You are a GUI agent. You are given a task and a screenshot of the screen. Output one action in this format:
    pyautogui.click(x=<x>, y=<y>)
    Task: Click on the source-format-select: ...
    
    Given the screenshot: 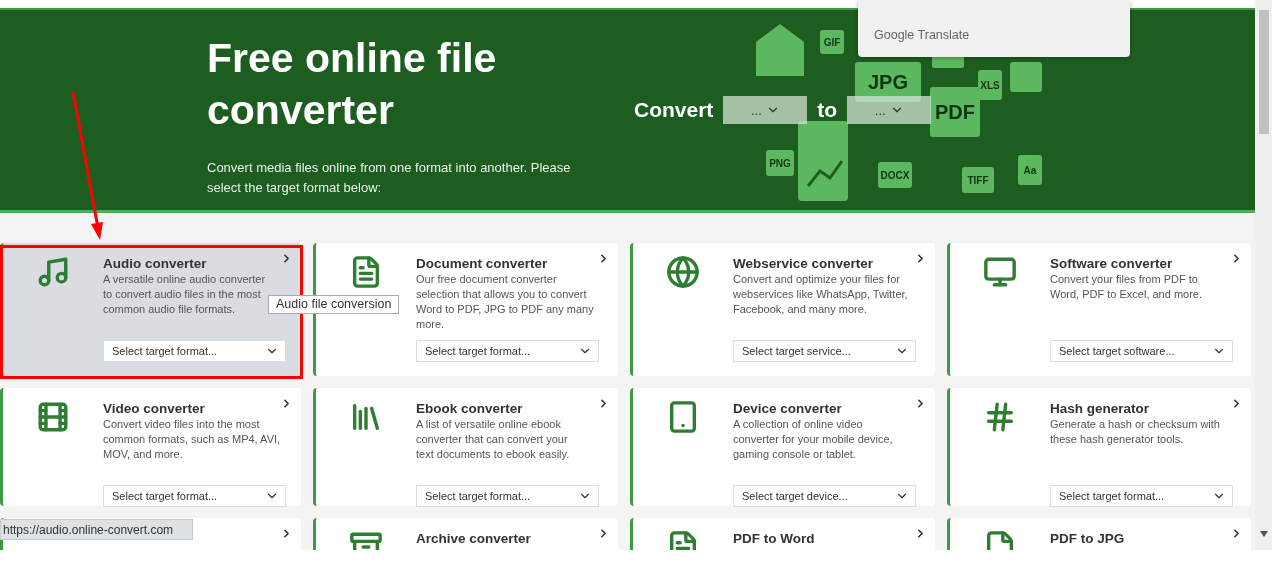 What is the action you would take?
    pyautogui.click(x=765, y=110)
    